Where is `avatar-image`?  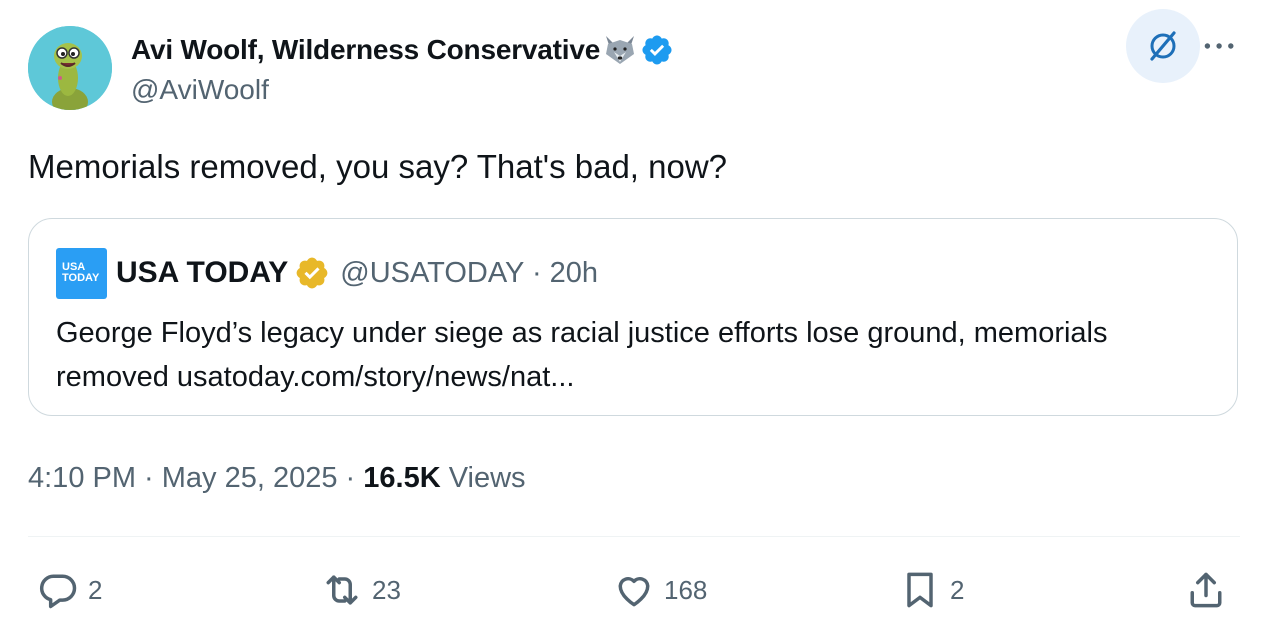
avatar-image is located at coordinates (70, 68).